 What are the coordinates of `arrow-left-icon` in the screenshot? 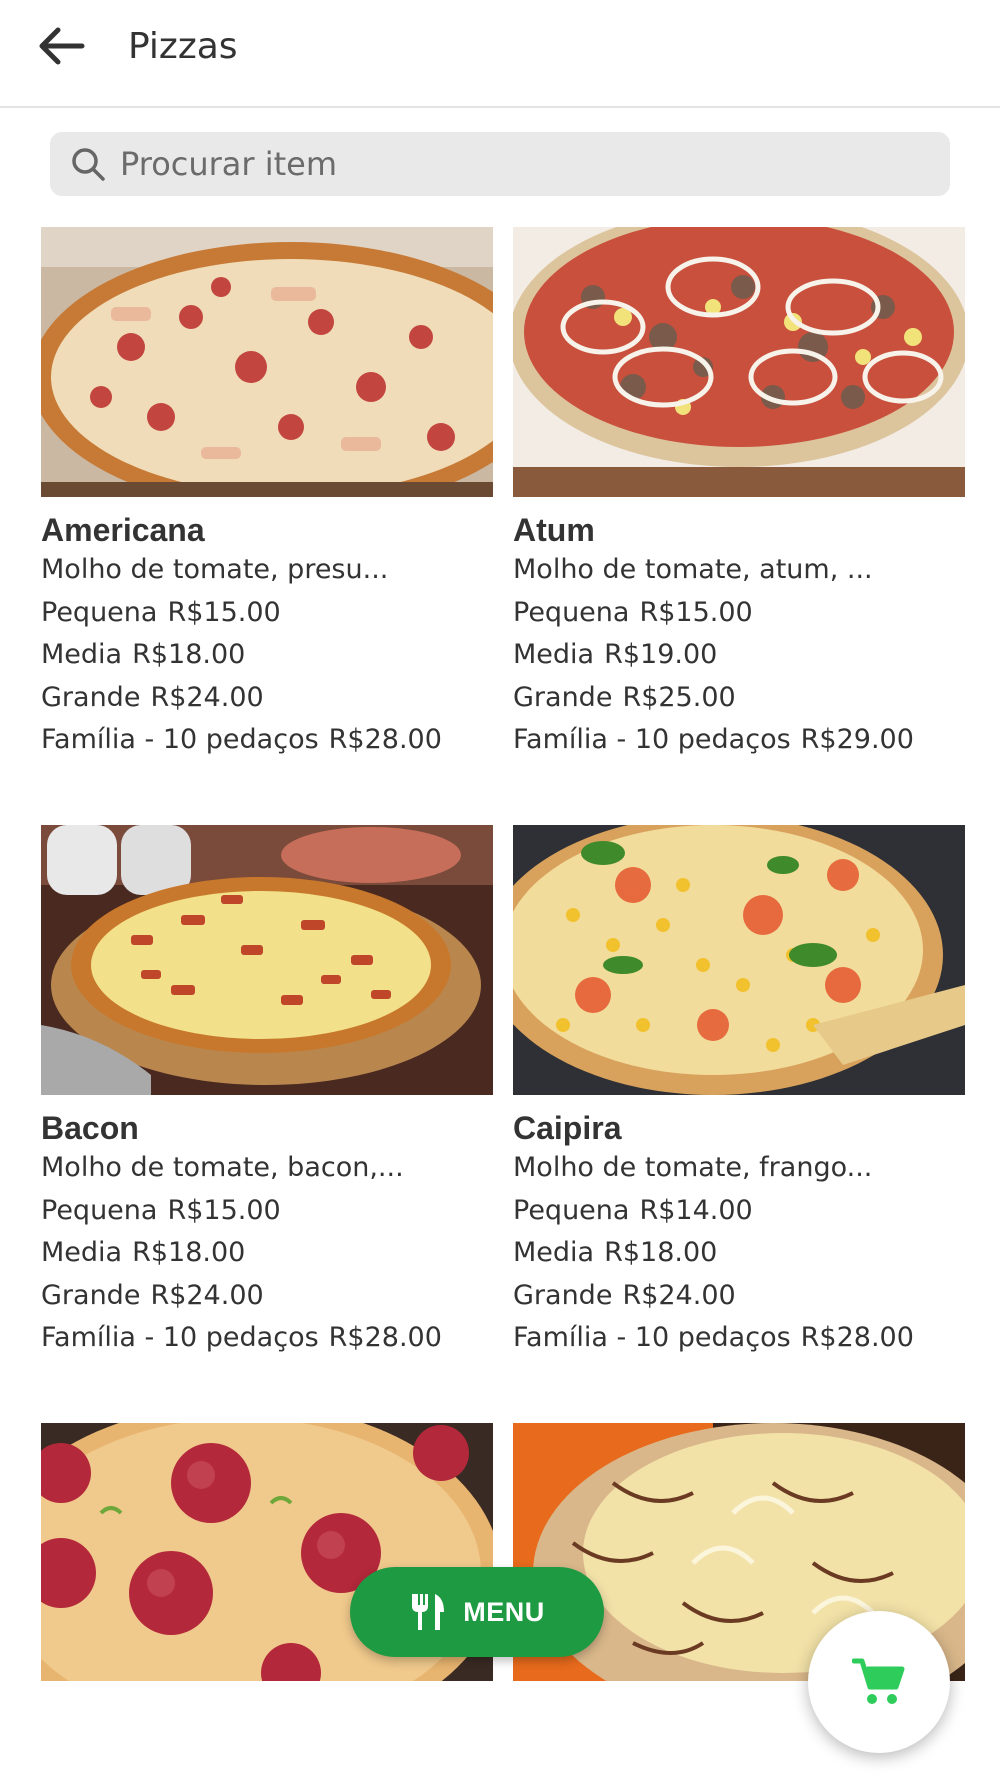 It's located at (62, 46).